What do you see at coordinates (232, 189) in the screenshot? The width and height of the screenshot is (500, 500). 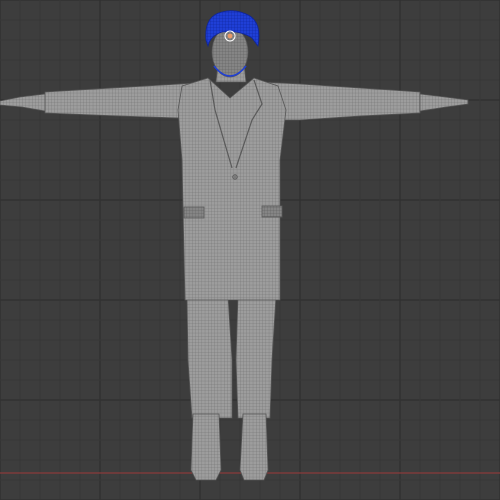 I see `long-coat` at bounding box center [232, 189].